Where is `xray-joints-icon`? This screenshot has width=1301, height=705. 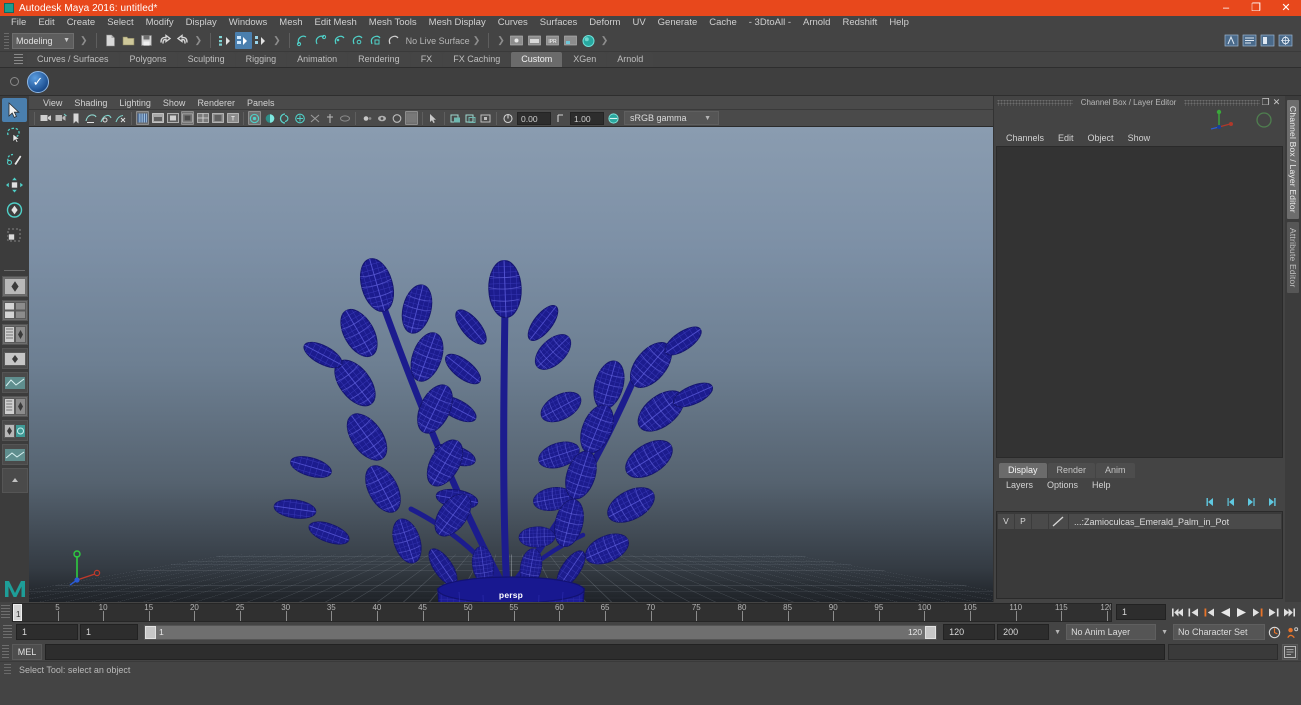 xray-joints-icon is located at coordinates (366, 118).